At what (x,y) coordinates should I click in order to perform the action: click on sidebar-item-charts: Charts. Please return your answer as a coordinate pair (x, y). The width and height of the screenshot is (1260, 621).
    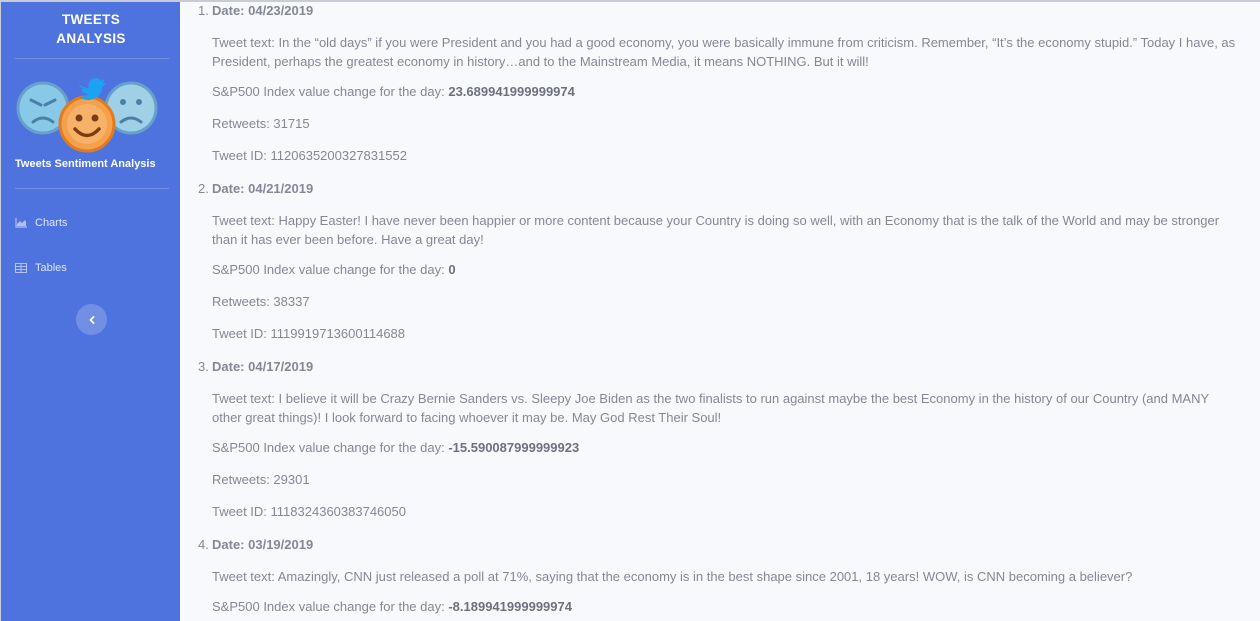
    Looking at the image, I should click on (90, 223).